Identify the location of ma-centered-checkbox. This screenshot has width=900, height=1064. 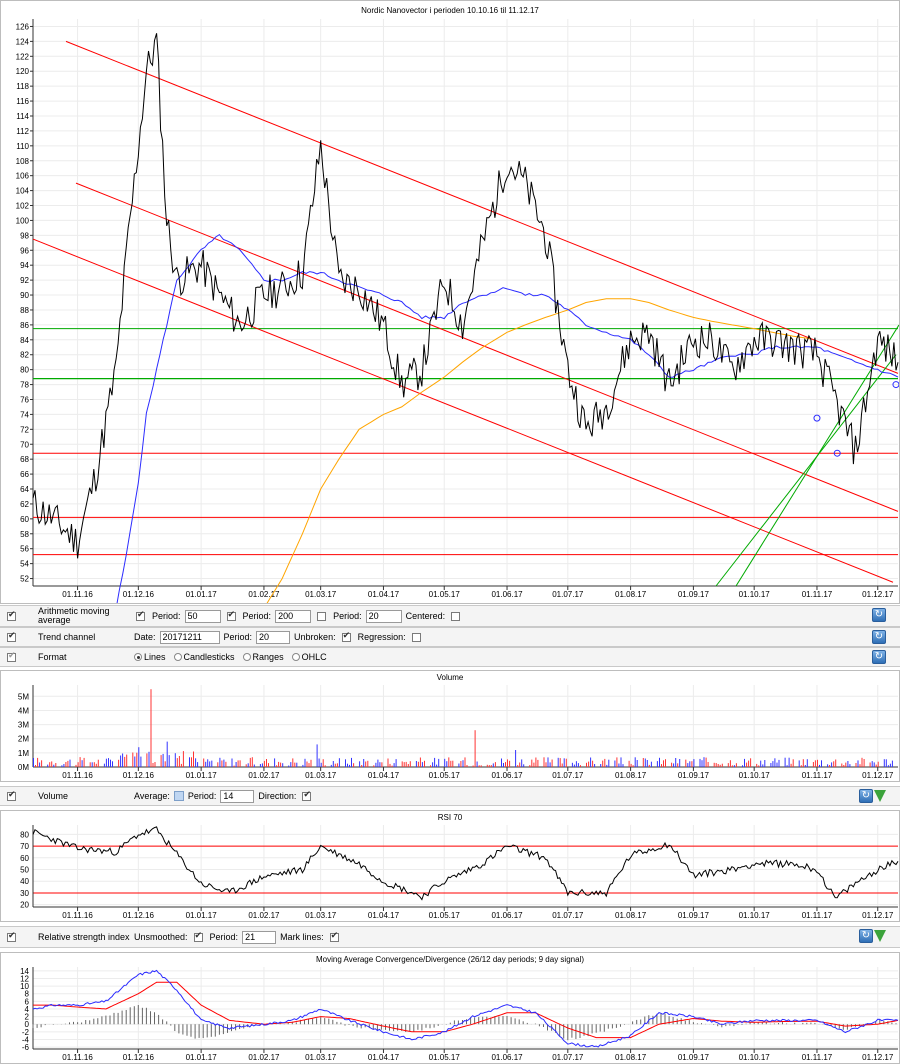
(456, 616).